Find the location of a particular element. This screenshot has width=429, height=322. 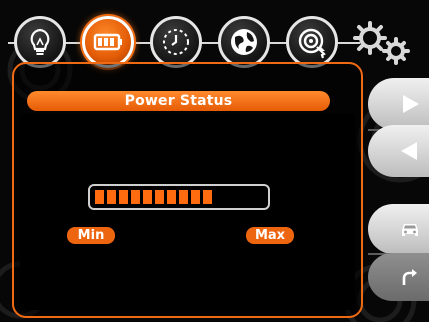

gears-icon is located at coordinates (383, 44).